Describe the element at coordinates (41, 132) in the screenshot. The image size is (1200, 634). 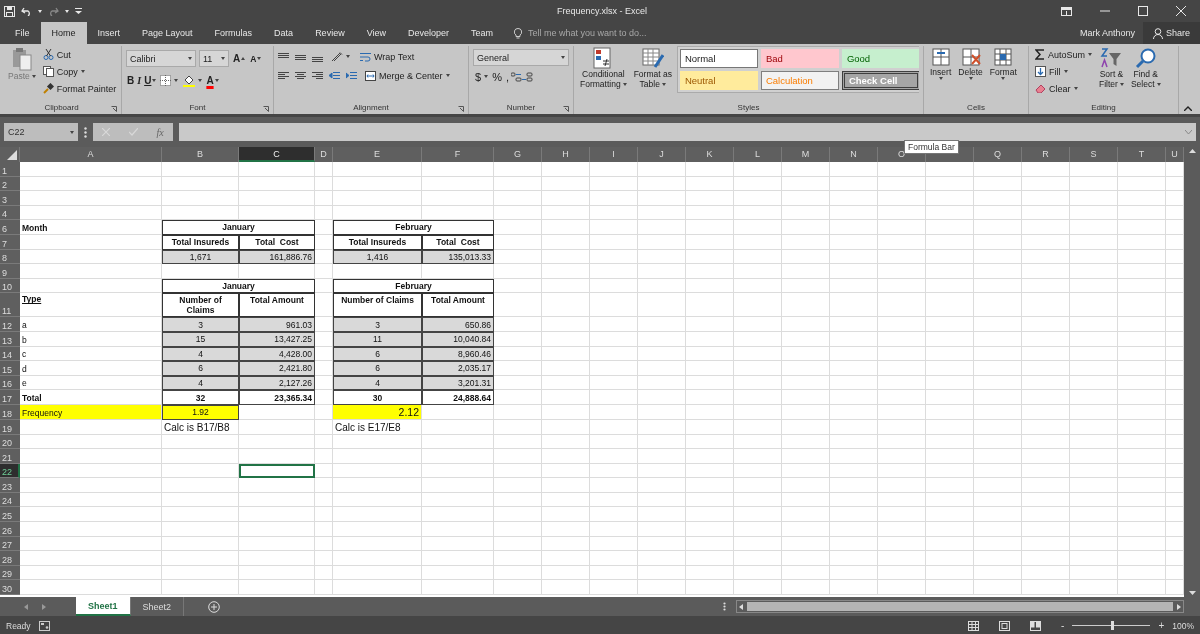
I see `name-box: C22` at that location.